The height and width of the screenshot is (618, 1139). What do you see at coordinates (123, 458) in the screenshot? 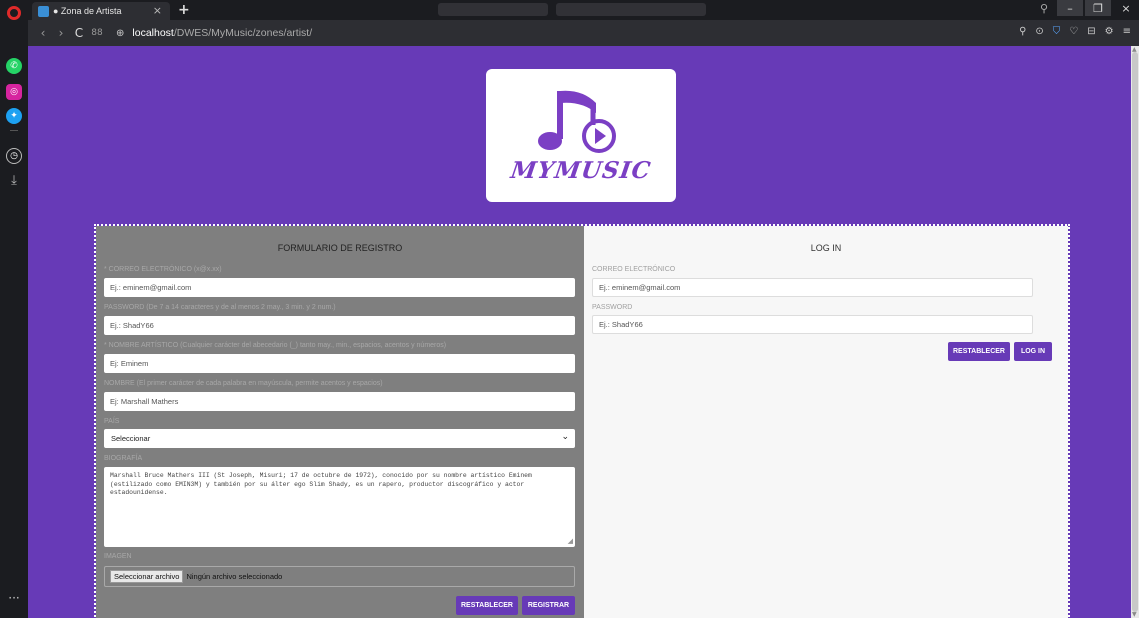
I see `bio-label: BIOGRAFÍA` at bounding box center [123, 458].